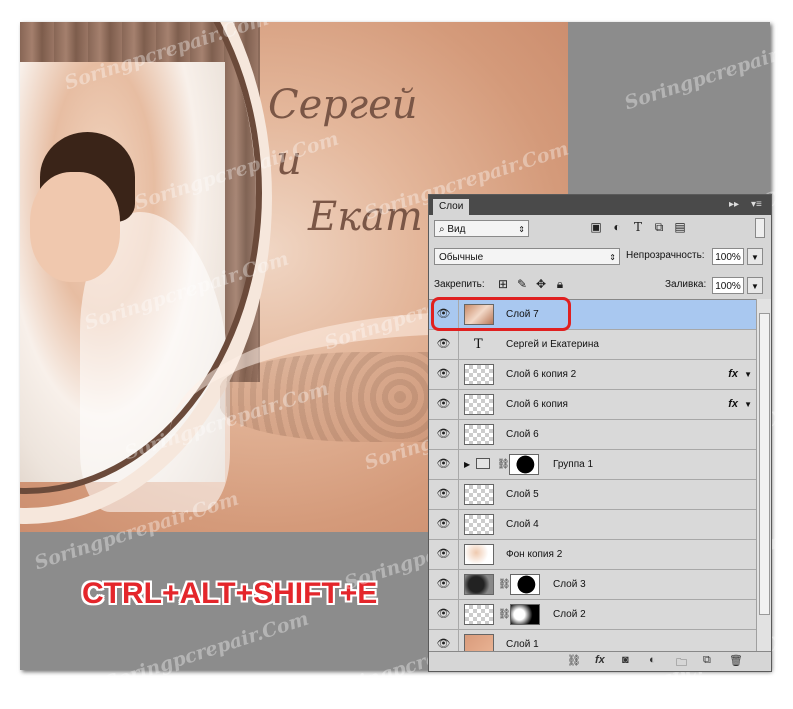 This screenshot has height=709, width=793. What do you see at coordinates (600, 285) in the screenshot?
I see `lock-row: Закрепить: ⊞ ✎ ✥ 🔒︎ Заливка: 100% ▼` at bounding box center [600, 285].